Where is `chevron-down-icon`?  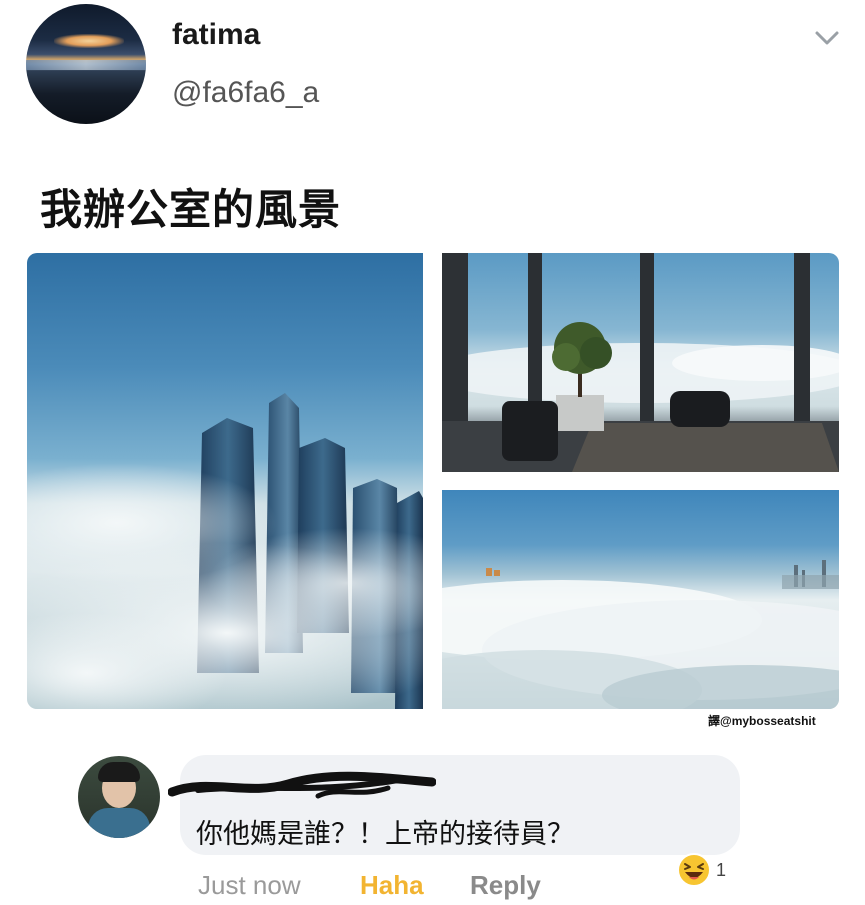
chevron-down-icon is located at coordinates (827, 38).